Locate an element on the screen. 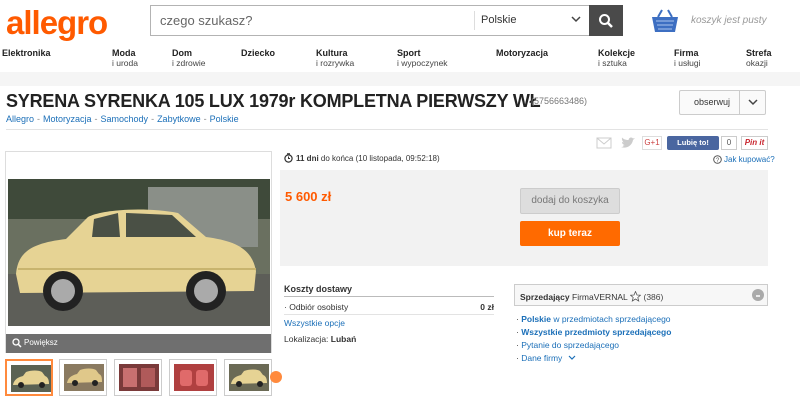 The height and width of the screenshot is (400, 800). category-home: Dom i zdrowie is located at coordinates (189, 58).